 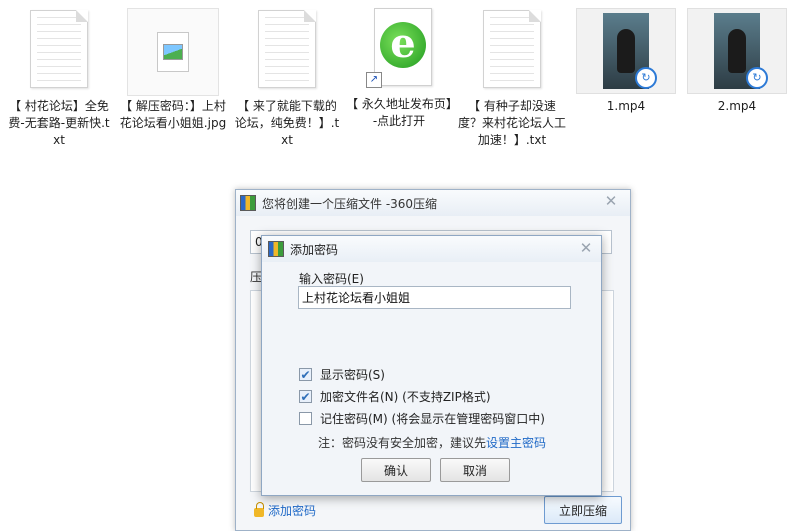 I want to click on dialog-titlebar: 您将创建一个压缩文件 -360压缩, so click(x=433, y=203).